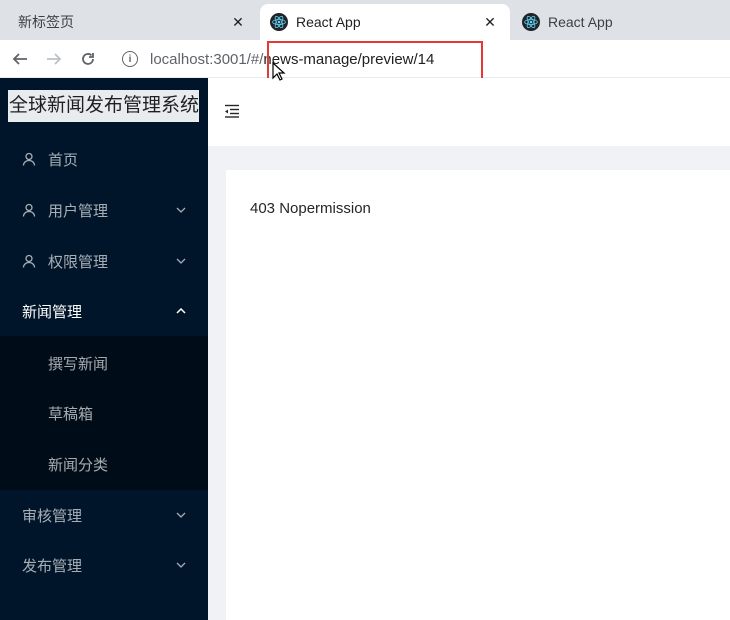  Describe the element at coordinates (279, 74) in the screenshot. I see `mouse-cursor-icon` at that location.